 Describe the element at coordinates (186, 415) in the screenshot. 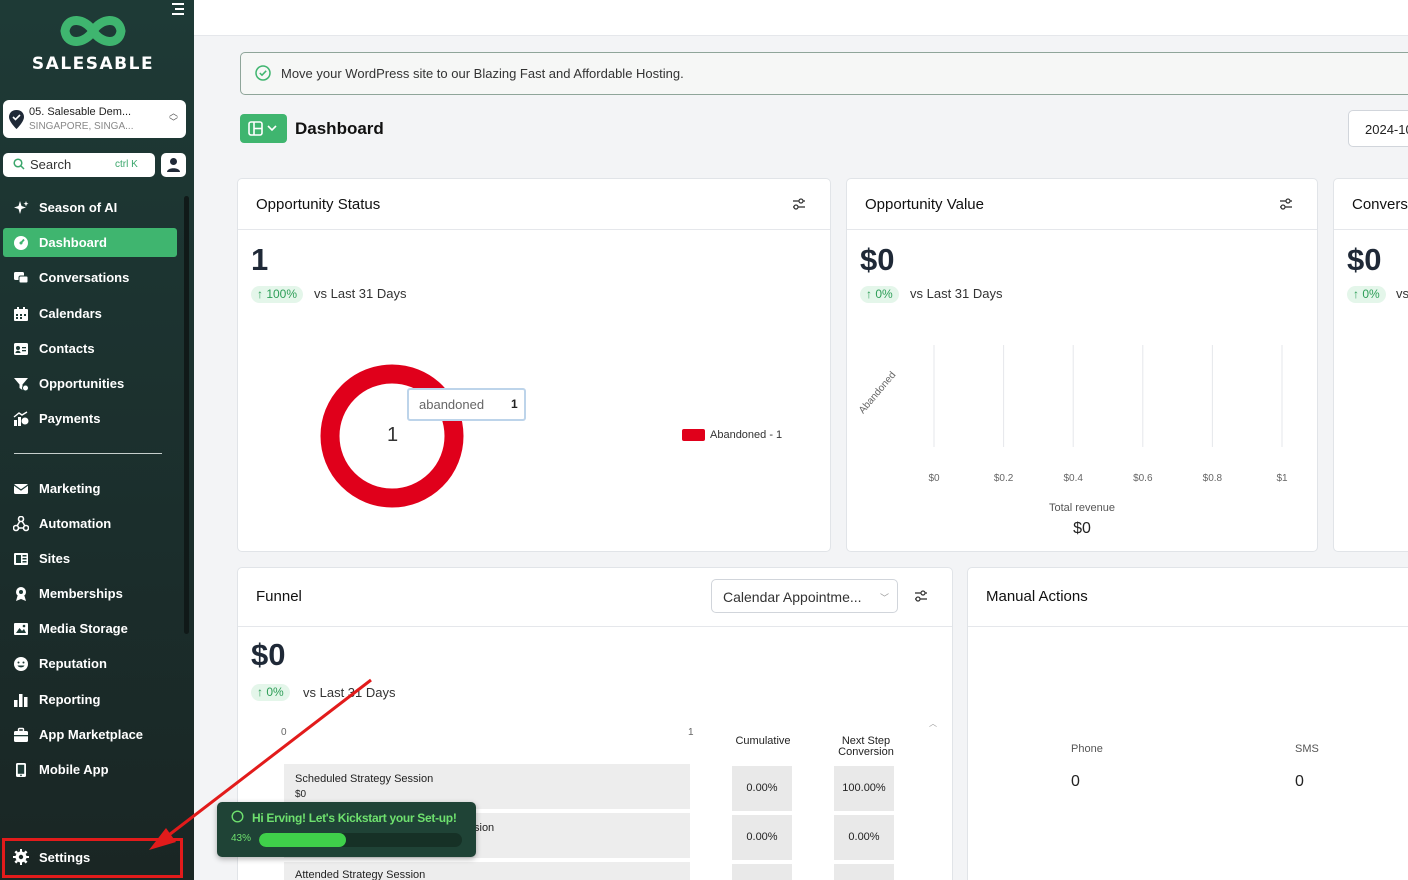

I see `sidebar-scrollbar` at that location.